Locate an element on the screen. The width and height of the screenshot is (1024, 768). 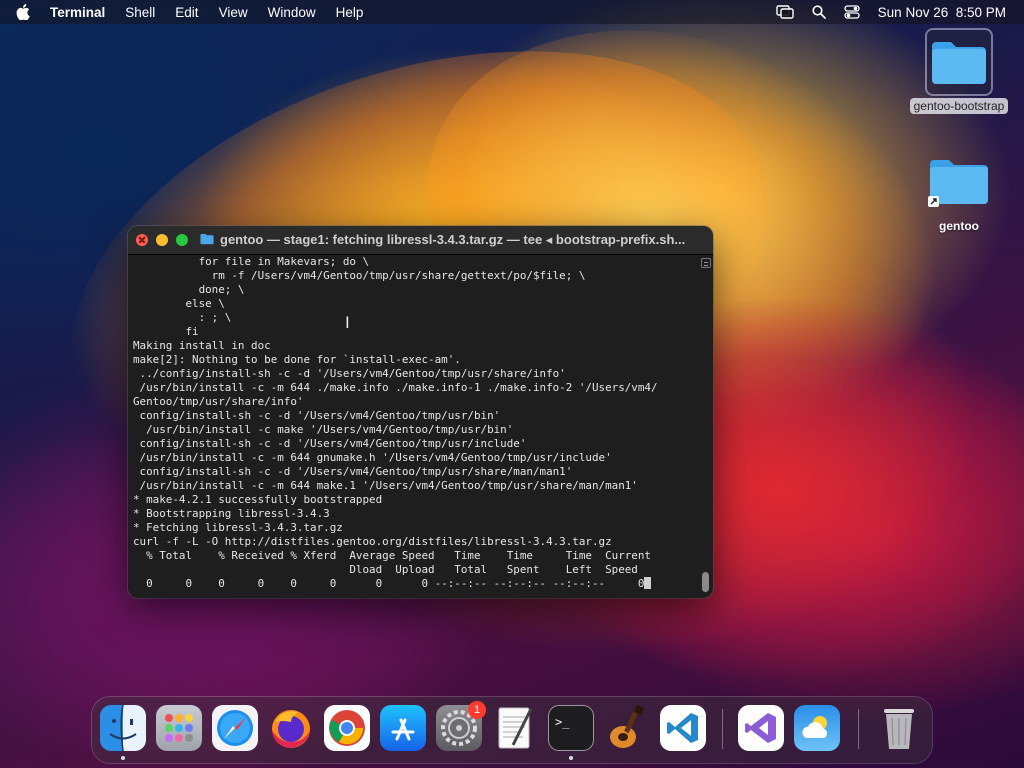
terminal-line: Gentoo/tmp/usr/share/info' is located at coordinates (218, 401).